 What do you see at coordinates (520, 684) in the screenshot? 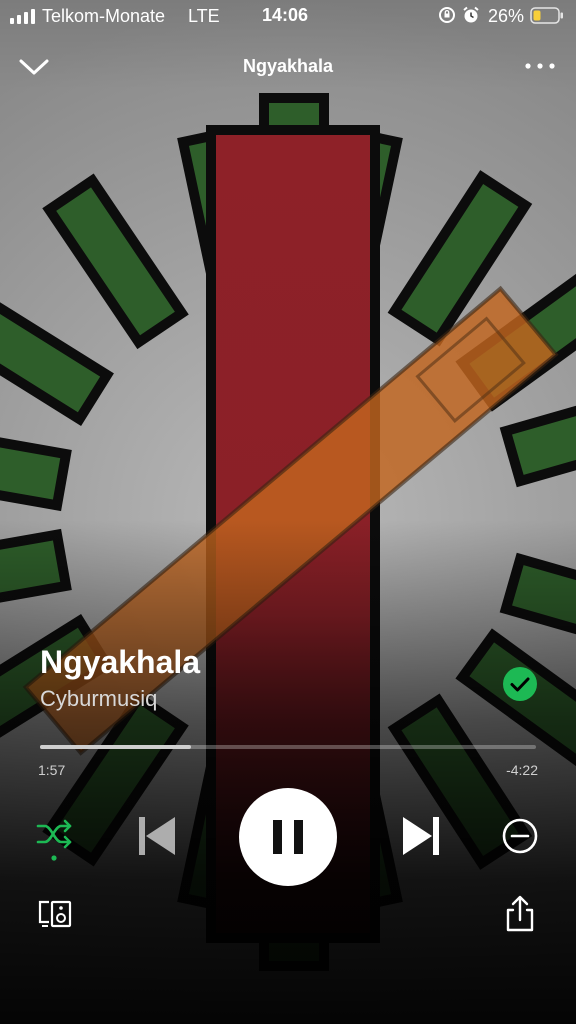
I see `liked-check-icon` at bounding box center [520, 684].